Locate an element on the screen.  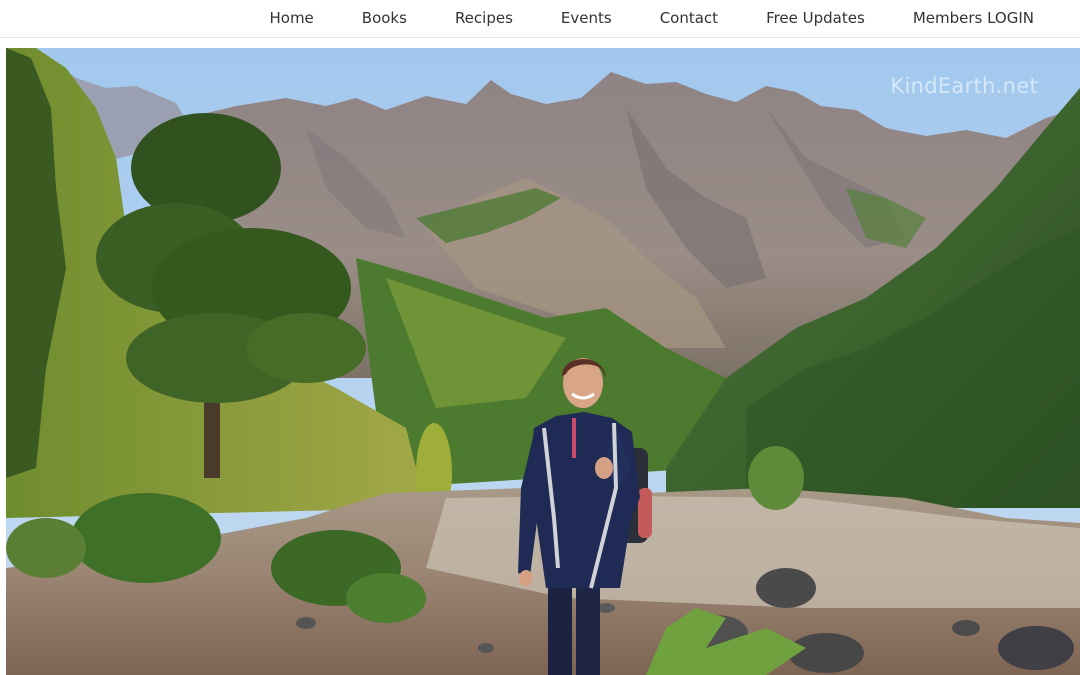
nav-link-free-updates: Free Updates is located at coordinates (815, 18).